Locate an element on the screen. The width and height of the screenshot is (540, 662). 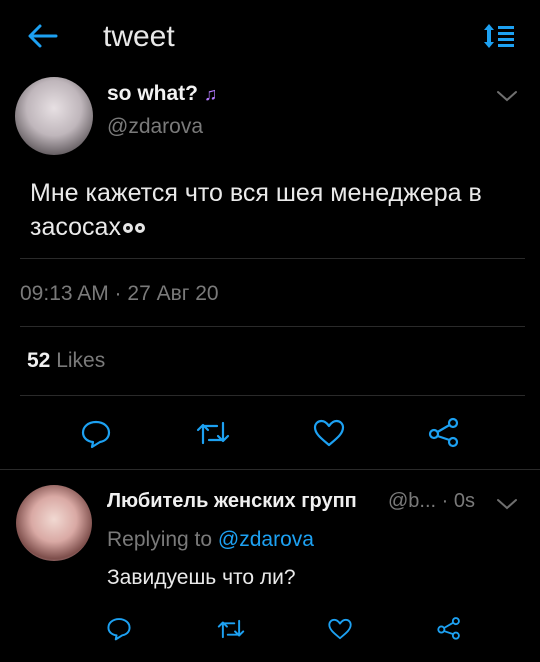
reply-author-name: Любитель женских групп is located at coordinates (232, 501).